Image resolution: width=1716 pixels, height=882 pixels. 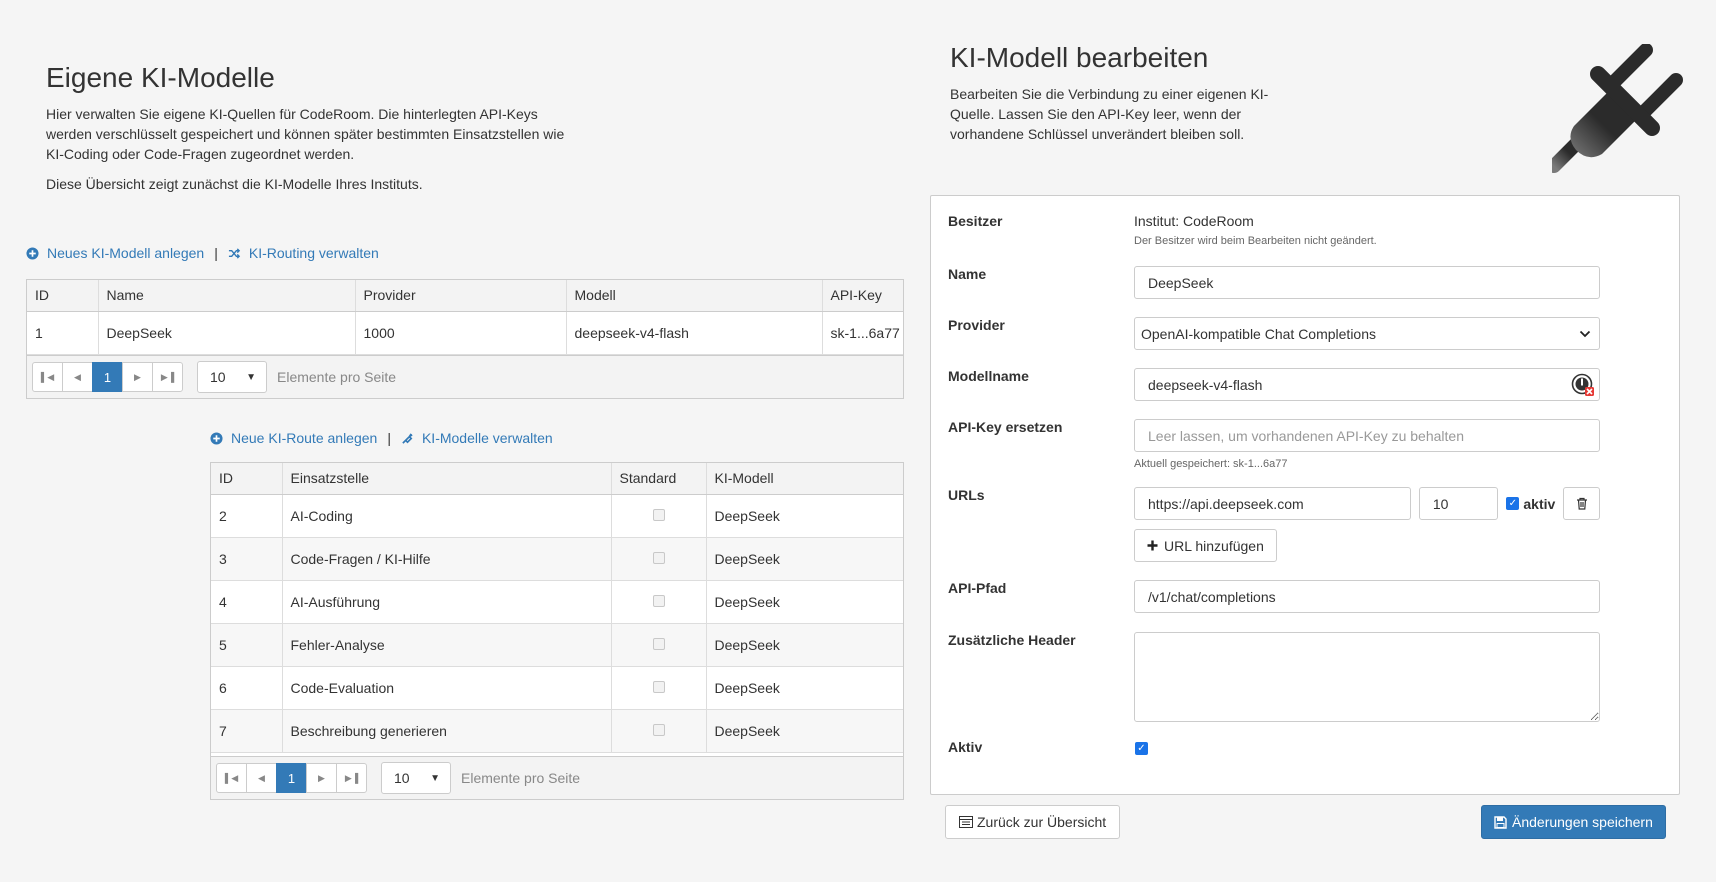 I want to click on apikey-label: API-Key ersetzen, so click(x=1005, y=427).